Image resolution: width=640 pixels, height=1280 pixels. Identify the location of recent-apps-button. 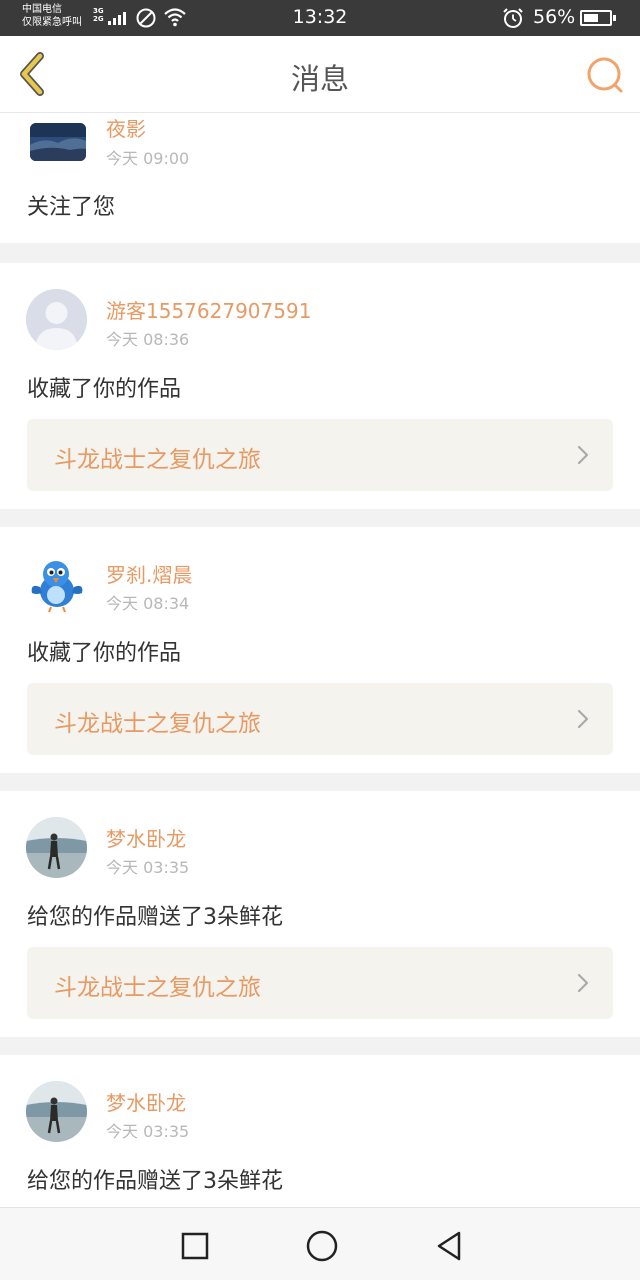
(195, 1246).